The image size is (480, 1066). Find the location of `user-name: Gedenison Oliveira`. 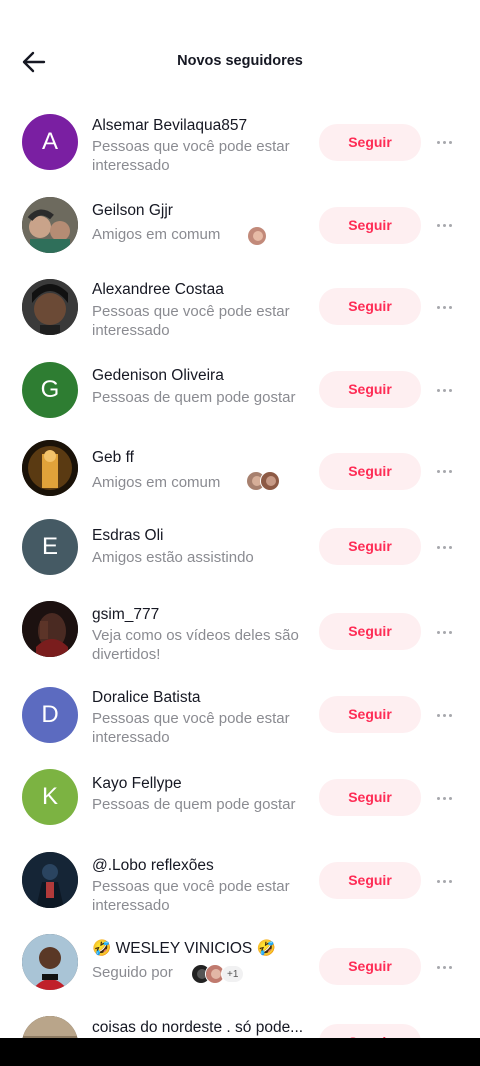

user-name: Gedenison Oliveira is located at coordinates (158, 376).